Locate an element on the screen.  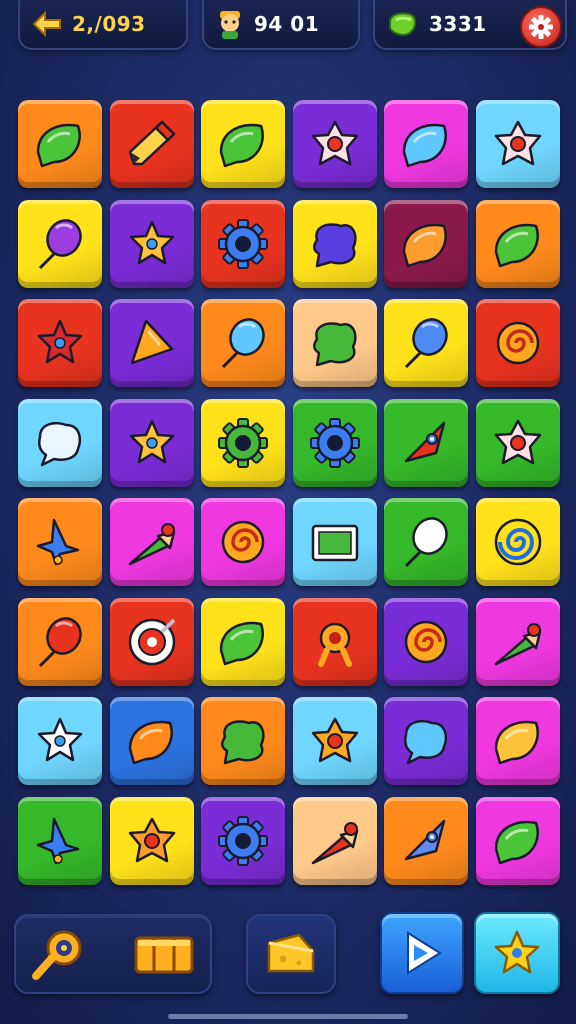
target-icon is located at coordinates (152, 642).